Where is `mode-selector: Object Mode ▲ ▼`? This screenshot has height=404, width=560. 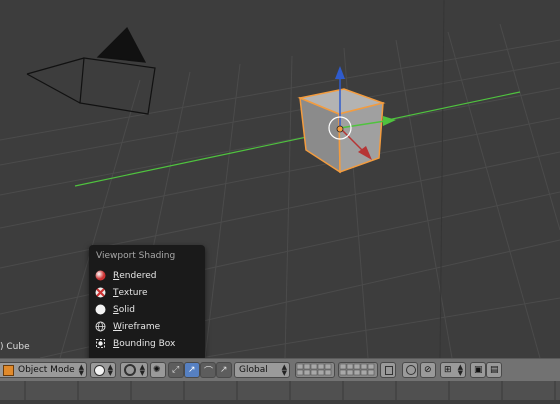
mode-selector: Object Mode ▲ ▼ is located at coordinates (43, 370).